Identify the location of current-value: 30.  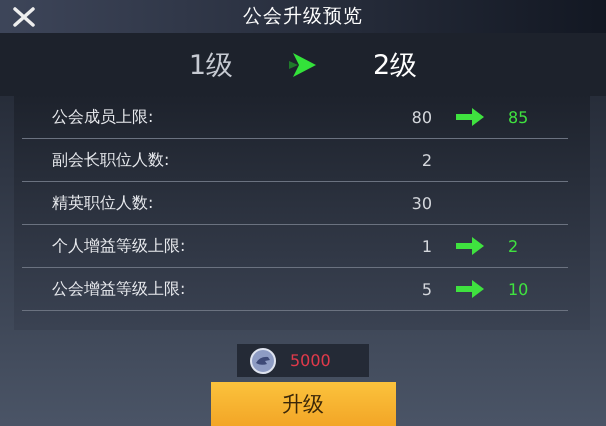
(421, 203).